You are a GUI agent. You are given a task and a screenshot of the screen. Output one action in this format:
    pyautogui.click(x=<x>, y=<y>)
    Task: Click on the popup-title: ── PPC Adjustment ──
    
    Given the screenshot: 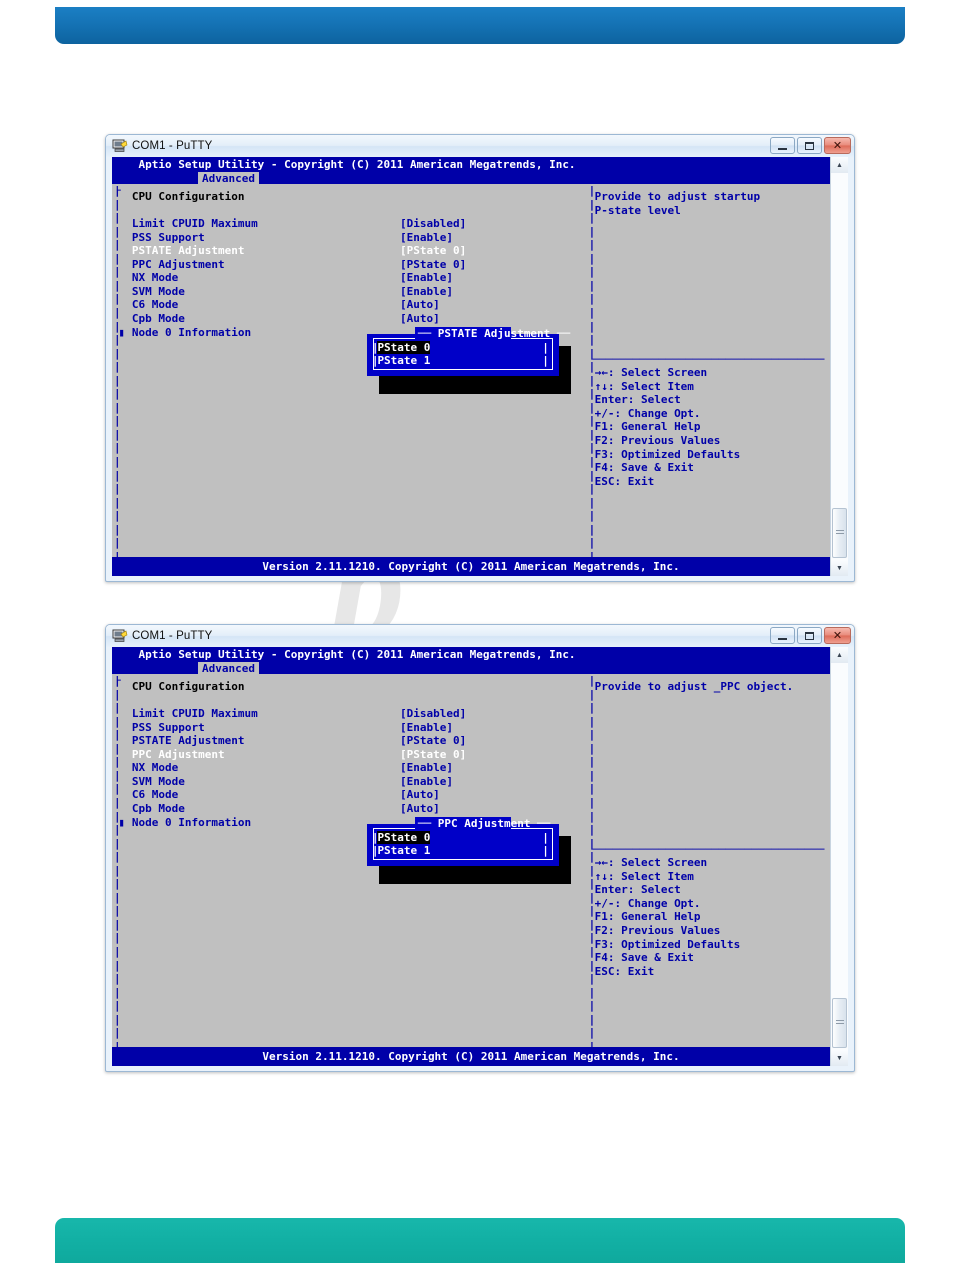 What is the action you would take?
    pyautogui.click(x=482, y=823)
    